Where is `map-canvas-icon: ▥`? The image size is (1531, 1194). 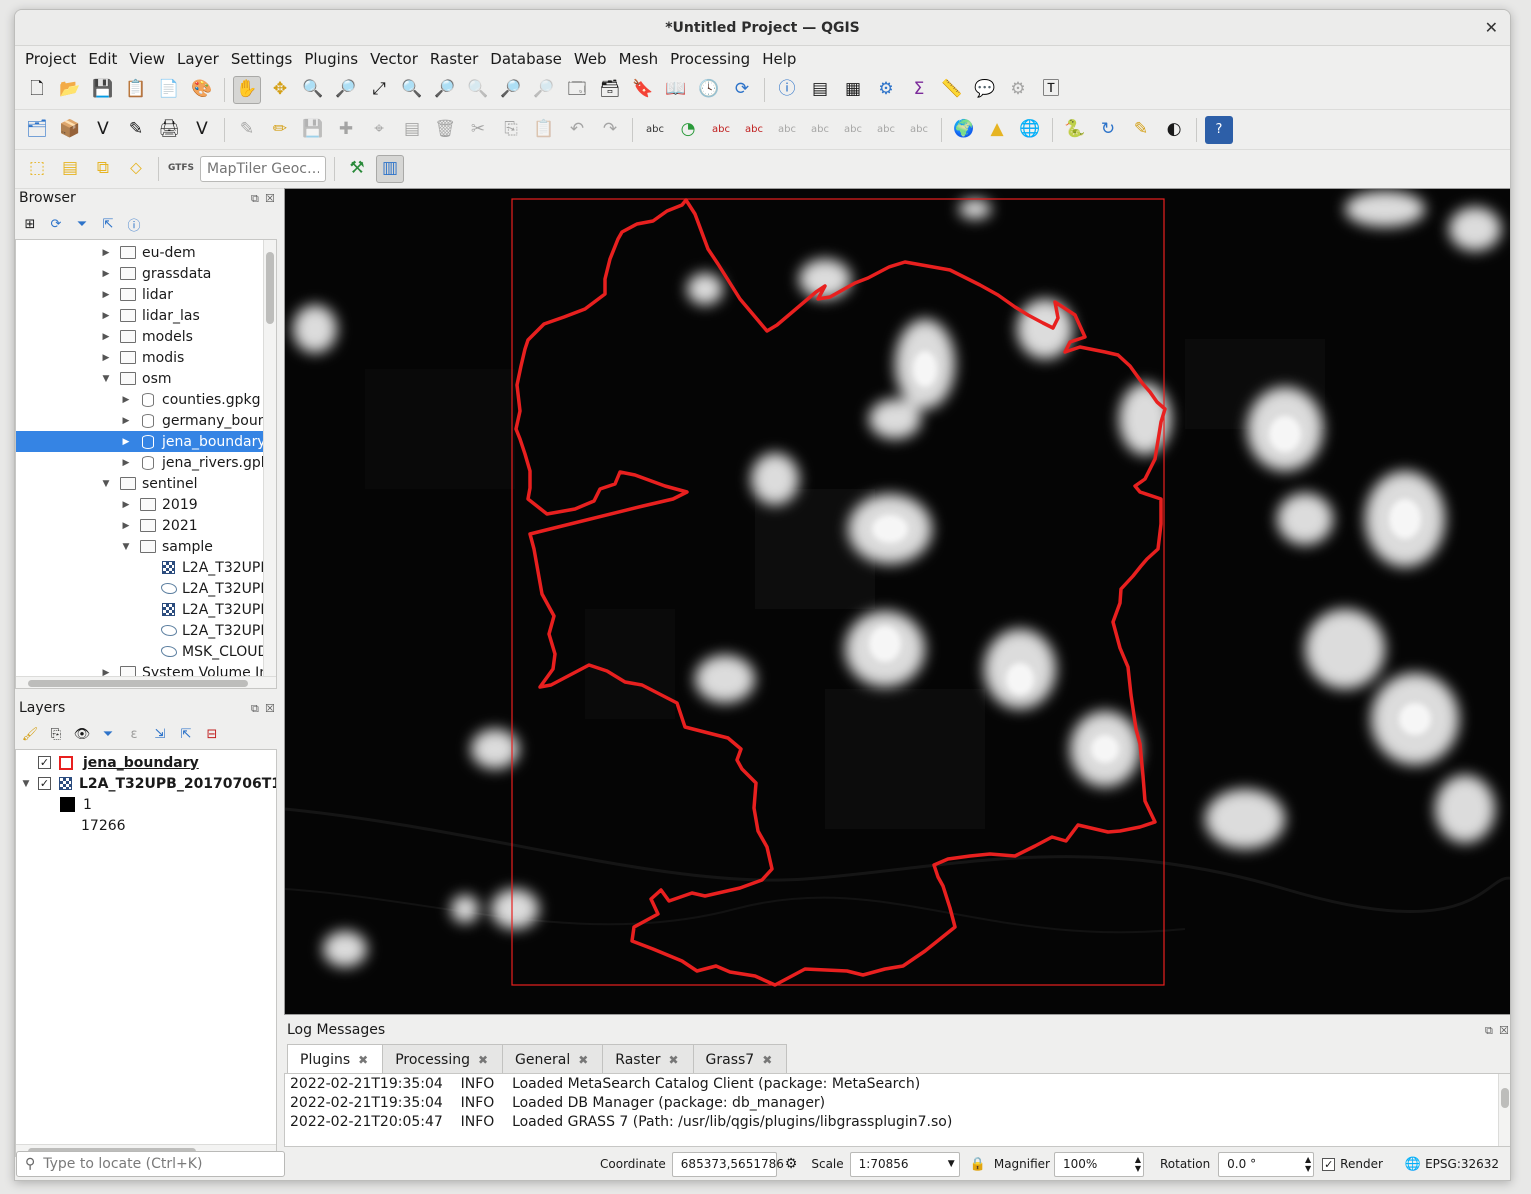
map-canvas-icon: ▥ is located at coordinates (390, 168).